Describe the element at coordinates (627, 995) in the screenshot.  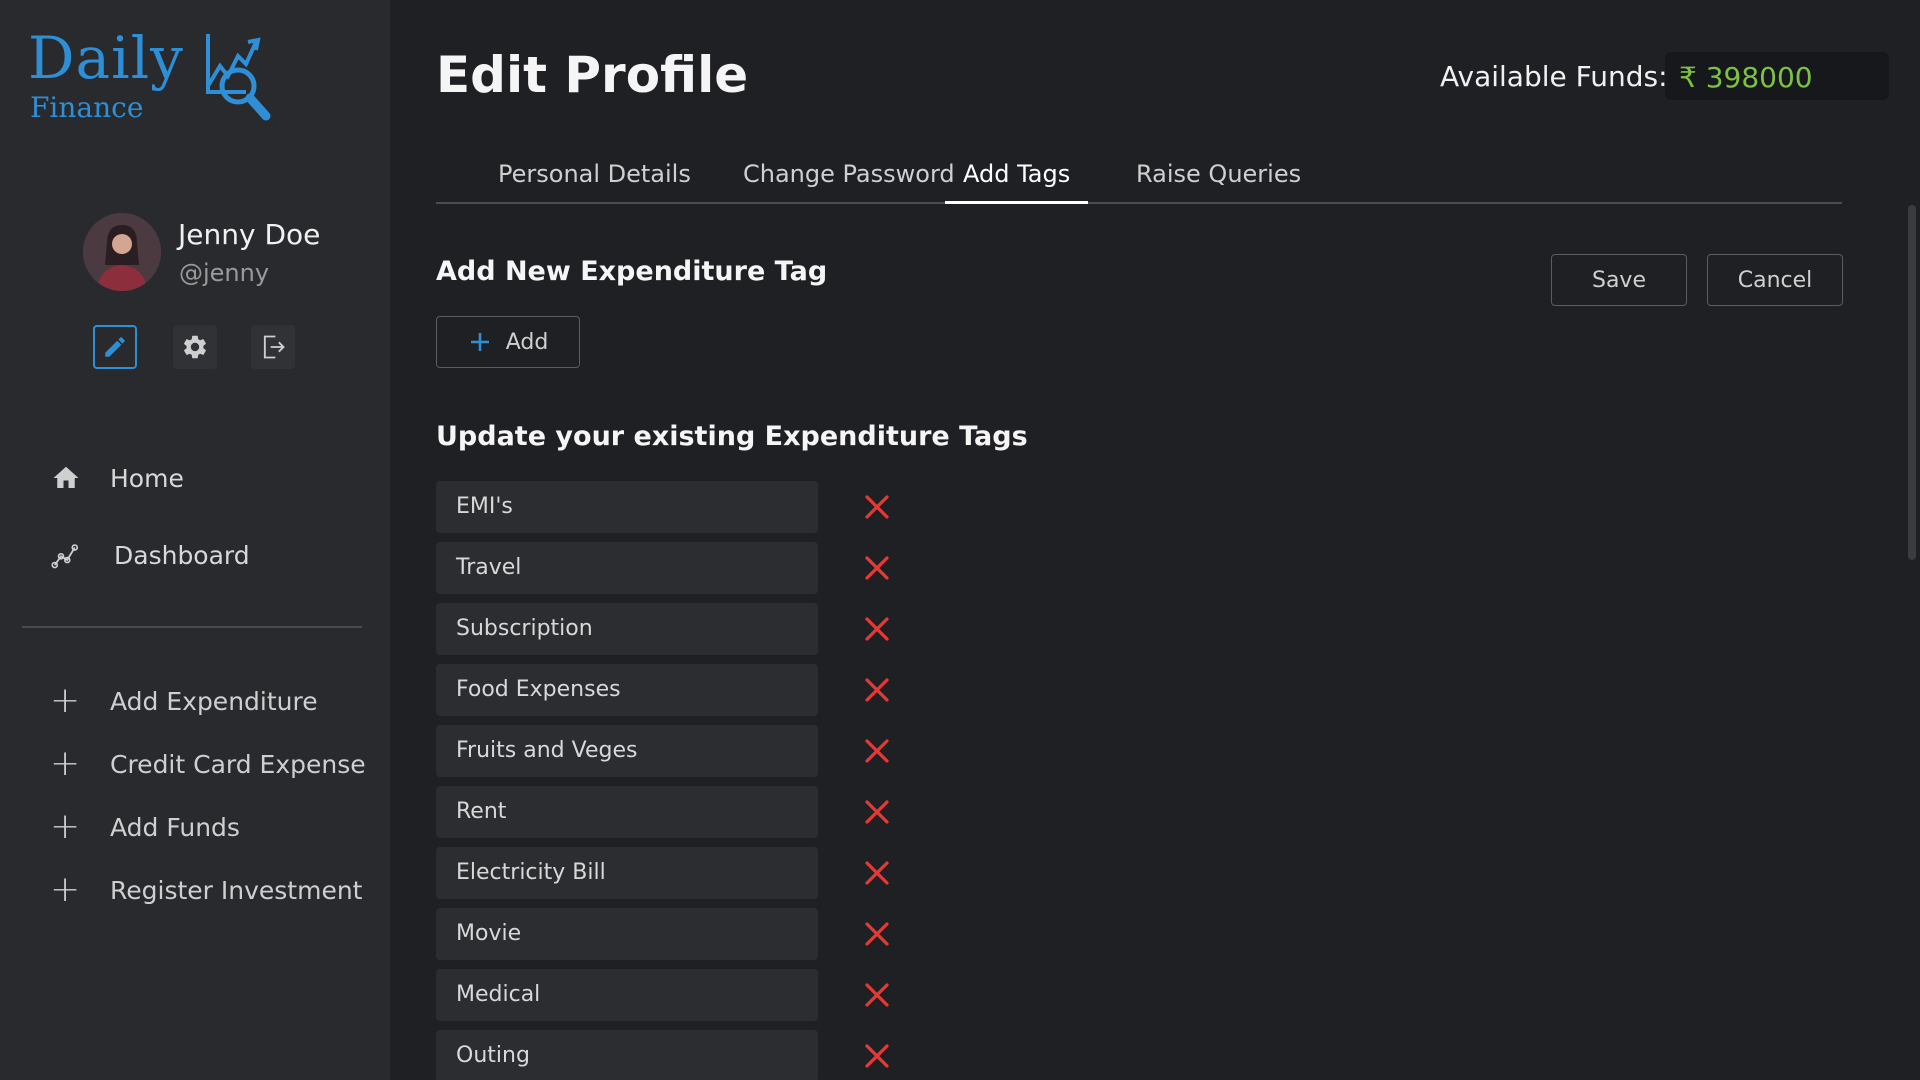
I see `tag-input: Medical` at that location.